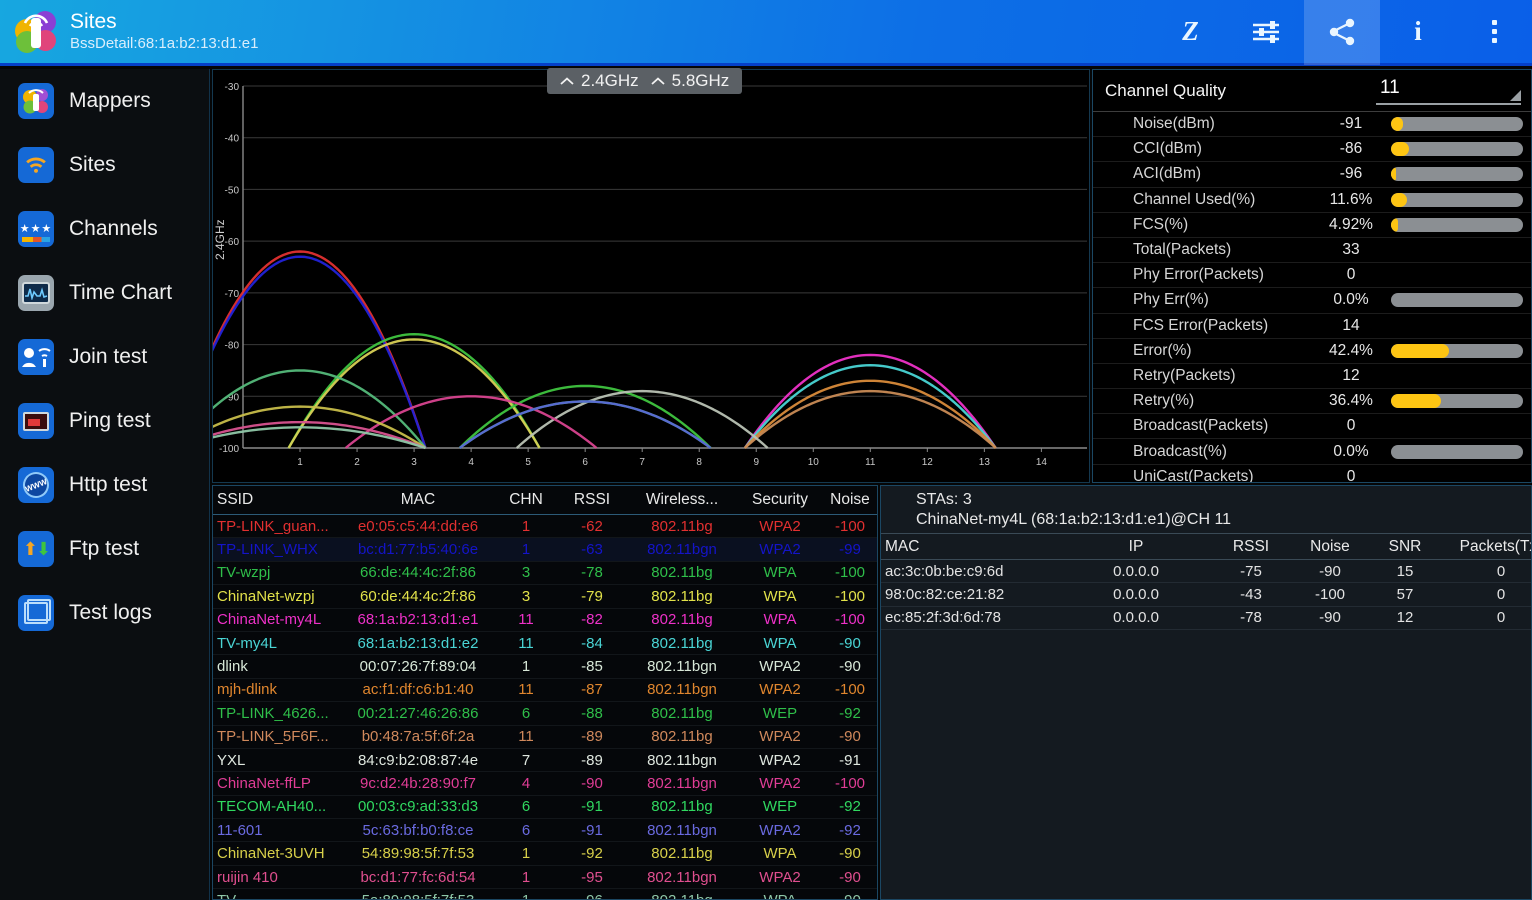 This screenshot has width=1532, height=900. What do you see at coordinates (104, 357) in the screenshot?
I see `sidebar-item-join-test: Join test` at bounding box center [104, 357].